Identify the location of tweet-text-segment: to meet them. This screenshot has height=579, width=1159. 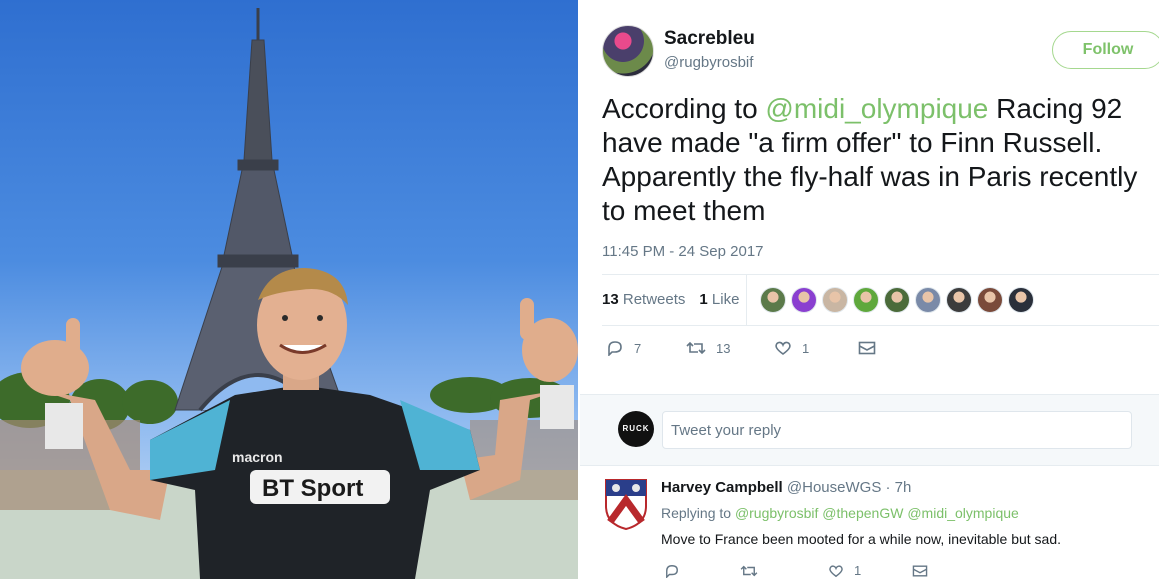
(684, 210).